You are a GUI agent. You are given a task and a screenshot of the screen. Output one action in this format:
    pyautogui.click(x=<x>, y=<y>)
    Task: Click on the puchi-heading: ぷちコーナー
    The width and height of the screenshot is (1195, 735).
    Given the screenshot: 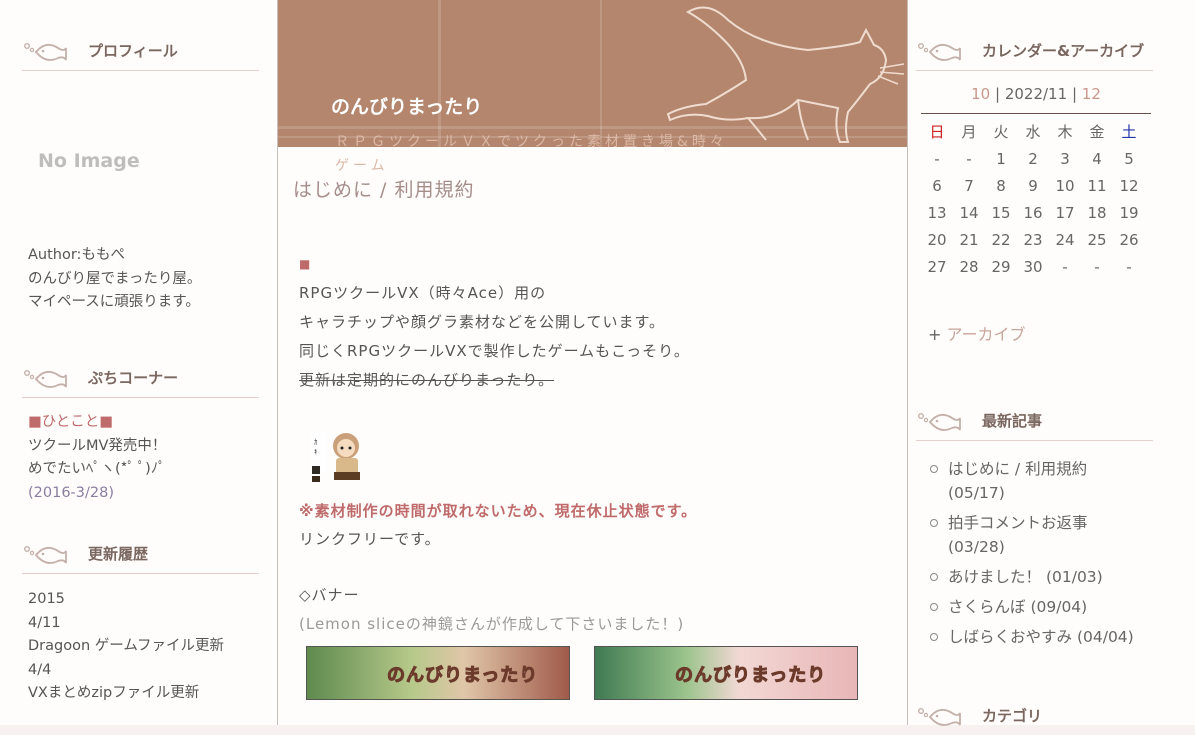 What is the action you would take?
    pyautogui.click(x=140, y=377)
    